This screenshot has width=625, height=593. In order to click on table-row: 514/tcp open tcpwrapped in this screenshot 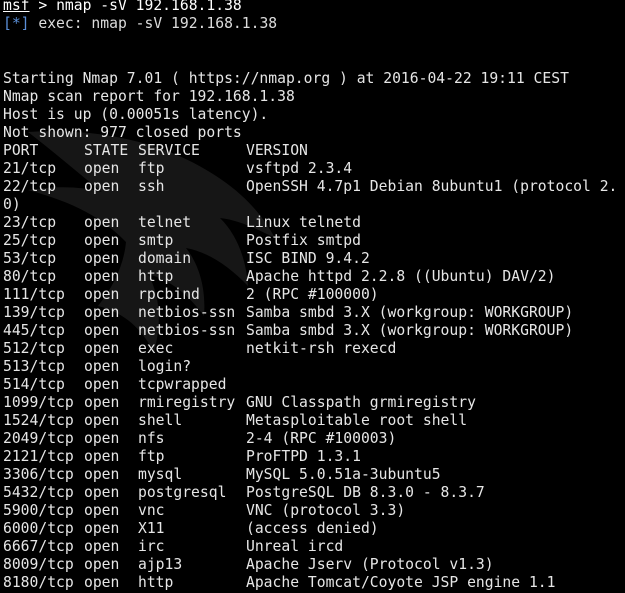, I will do `click(314, 385)`.